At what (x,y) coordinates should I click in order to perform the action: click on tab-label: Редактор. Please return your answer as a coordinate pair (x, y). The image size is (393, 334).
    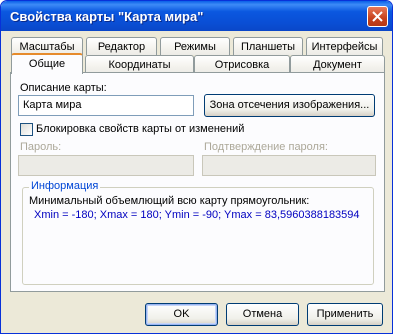
    Looking at the image, I should click on (121, 47).